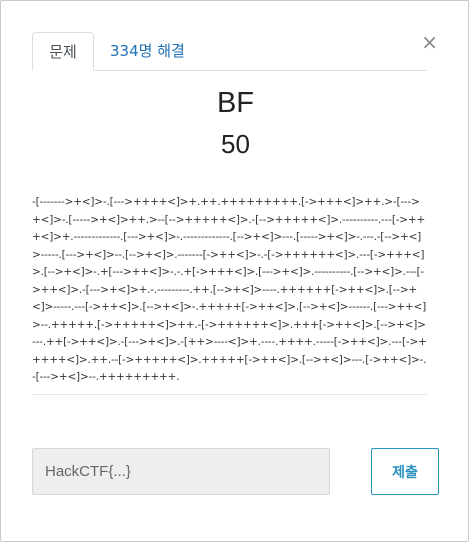 The image size is (469, 542). Describe the element at coordinates (405, 471) in the screenshot. I see `submit-button: 제출` at that location.